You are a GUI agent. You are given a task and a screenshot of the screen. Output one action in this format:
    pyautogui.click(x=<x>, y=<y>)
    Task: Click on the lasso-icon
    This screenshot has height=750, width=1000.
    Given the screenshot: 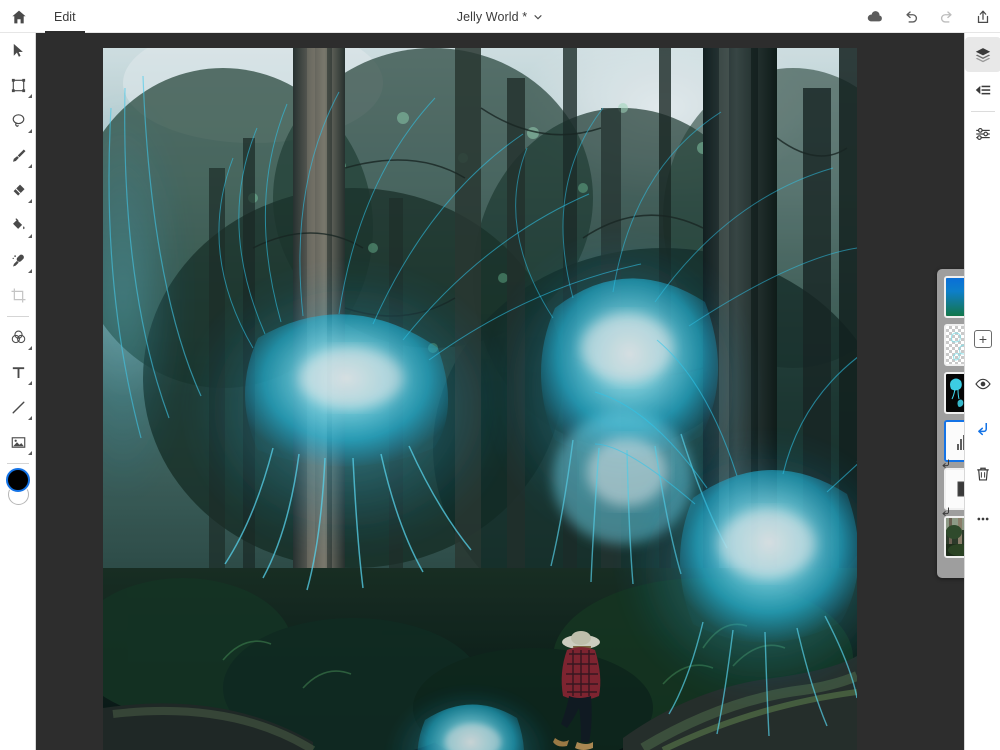 What is the action you would take?
    pyautogui.click(x=18, y=120)
    